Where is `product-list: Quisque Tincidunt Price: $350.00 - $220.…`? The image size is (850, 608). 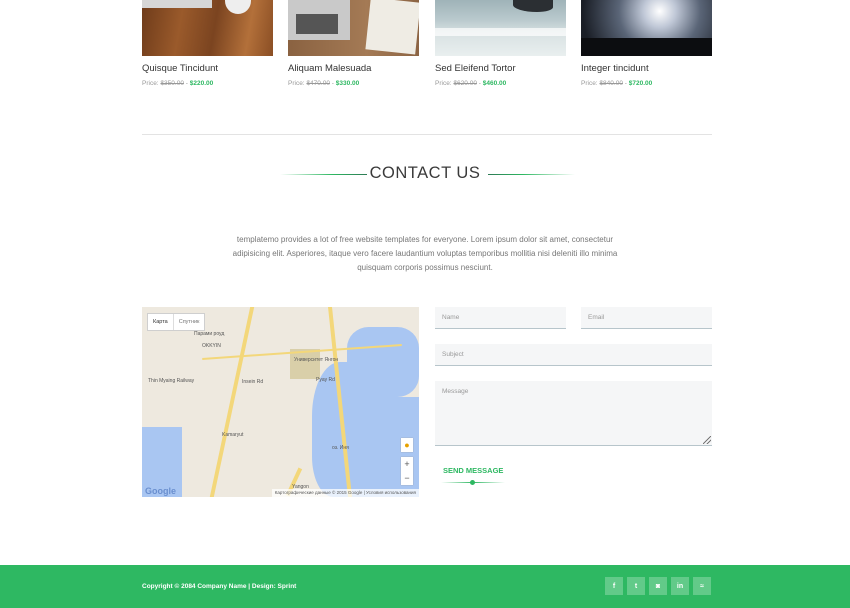
product-list: Quisque Tincidunt Price: $350.00 - $220.… is located at coordinates (427, 47).